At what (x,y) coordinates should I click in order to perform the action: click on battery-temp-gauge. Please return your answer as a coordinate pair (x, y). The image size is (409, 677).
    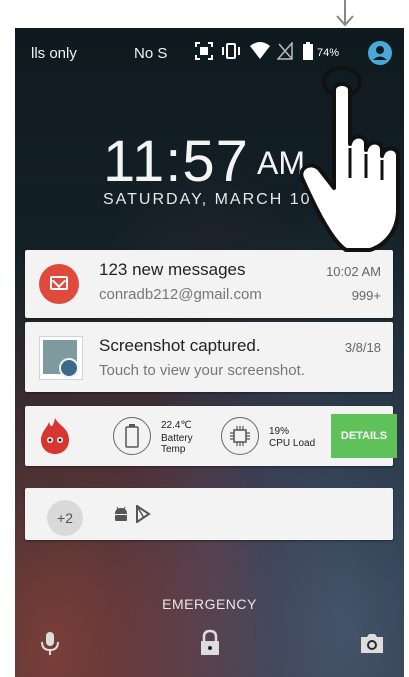
    Looking at the image, I should click on (132, 436).